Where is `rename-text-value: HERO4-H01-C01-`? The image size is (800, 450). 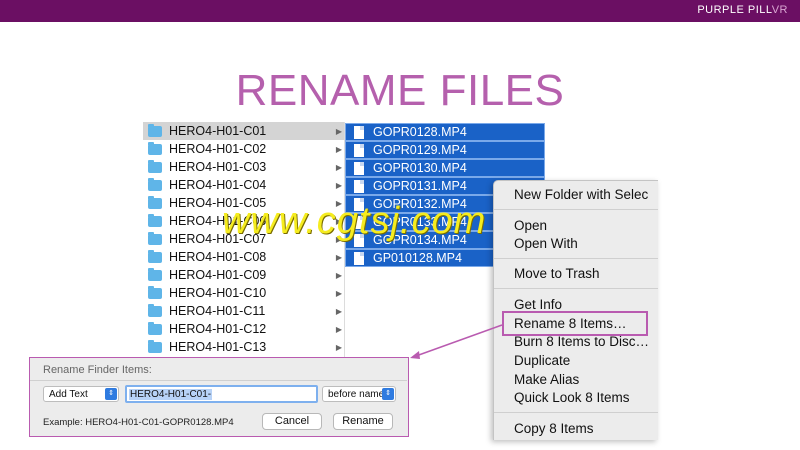 rename-text-value: HERO4-H01-C01- is located at coordinates (171, 394).